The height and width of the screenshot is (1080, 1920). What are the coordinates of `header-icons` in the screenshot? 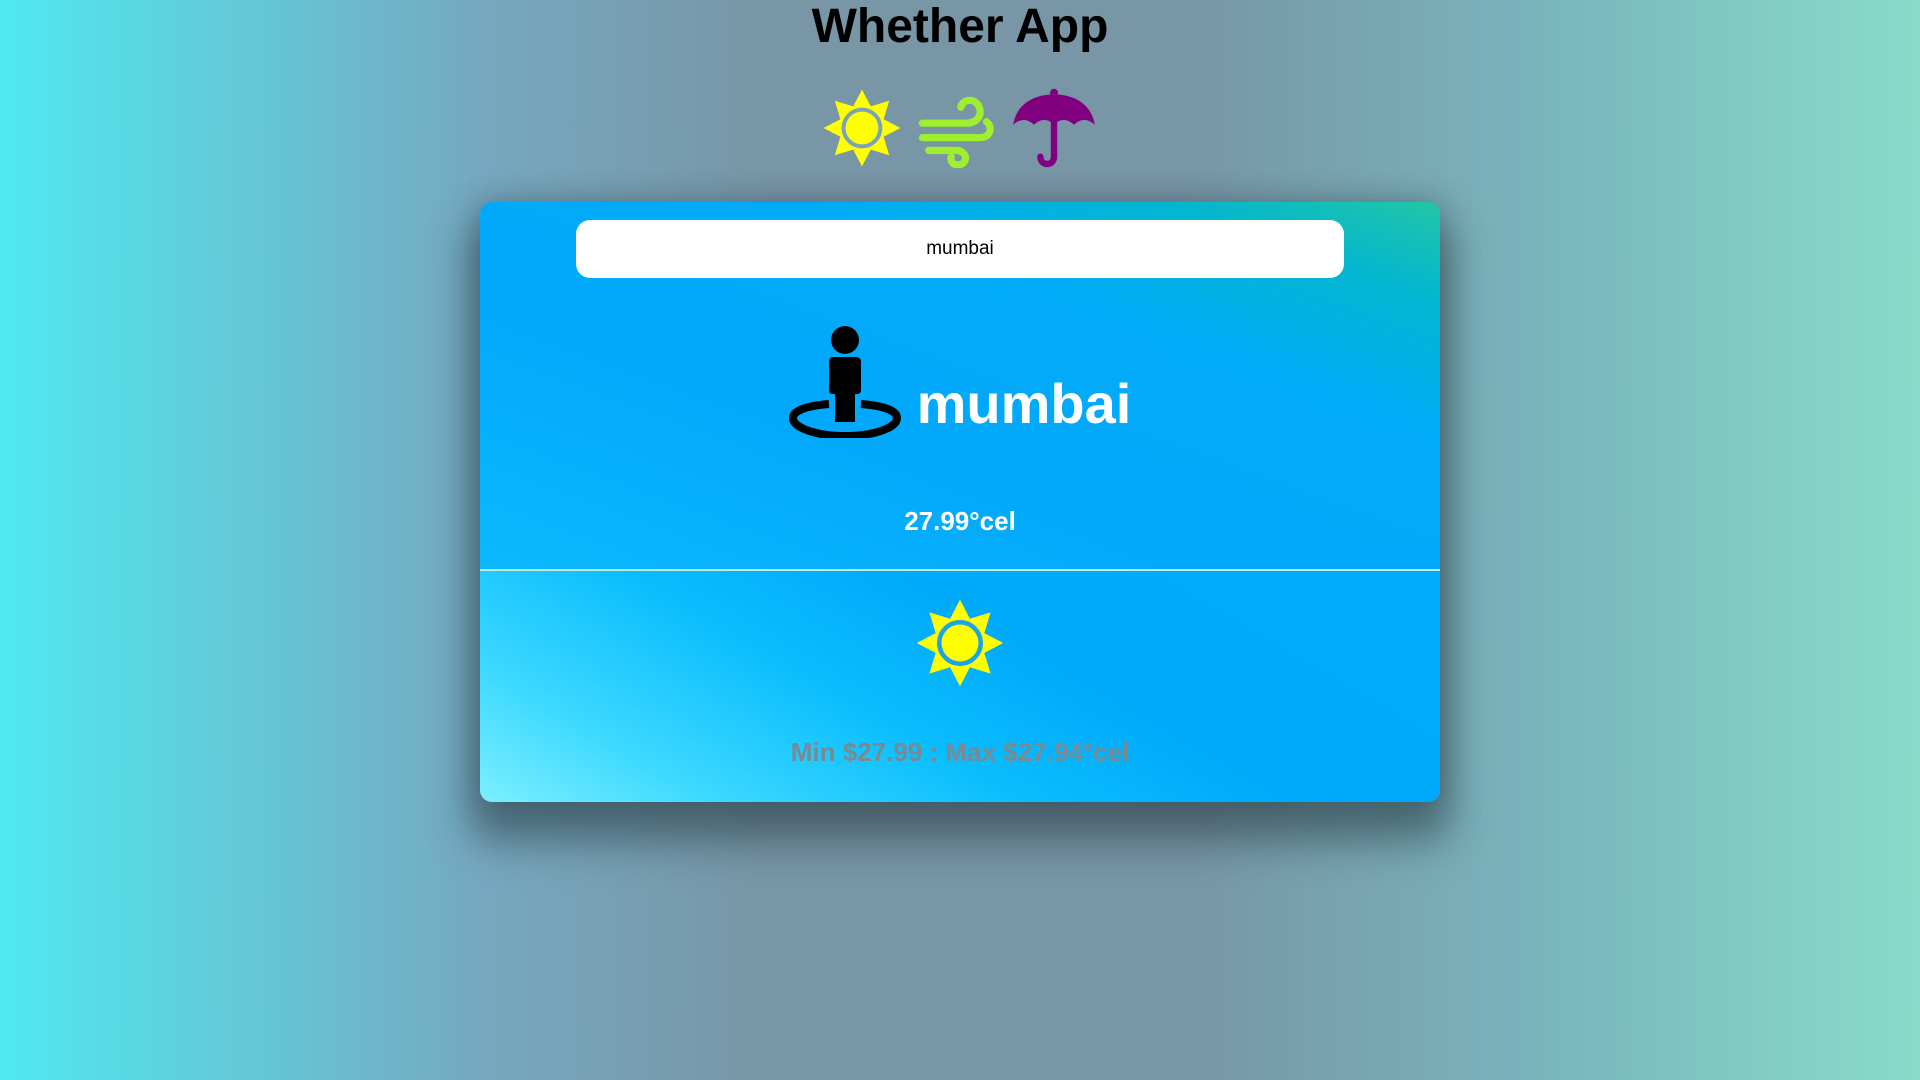 It's located at (960, 128).